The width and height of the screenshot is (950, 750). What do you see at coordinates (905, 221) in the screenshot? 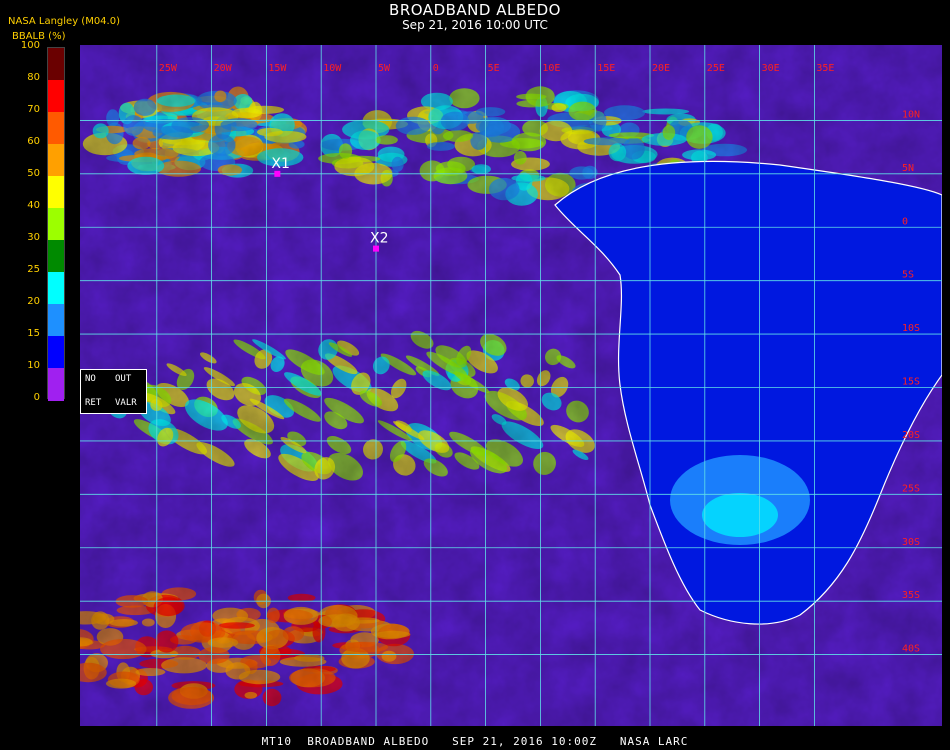
I see `parallel-label: 0` at bounding box center [905, 221].